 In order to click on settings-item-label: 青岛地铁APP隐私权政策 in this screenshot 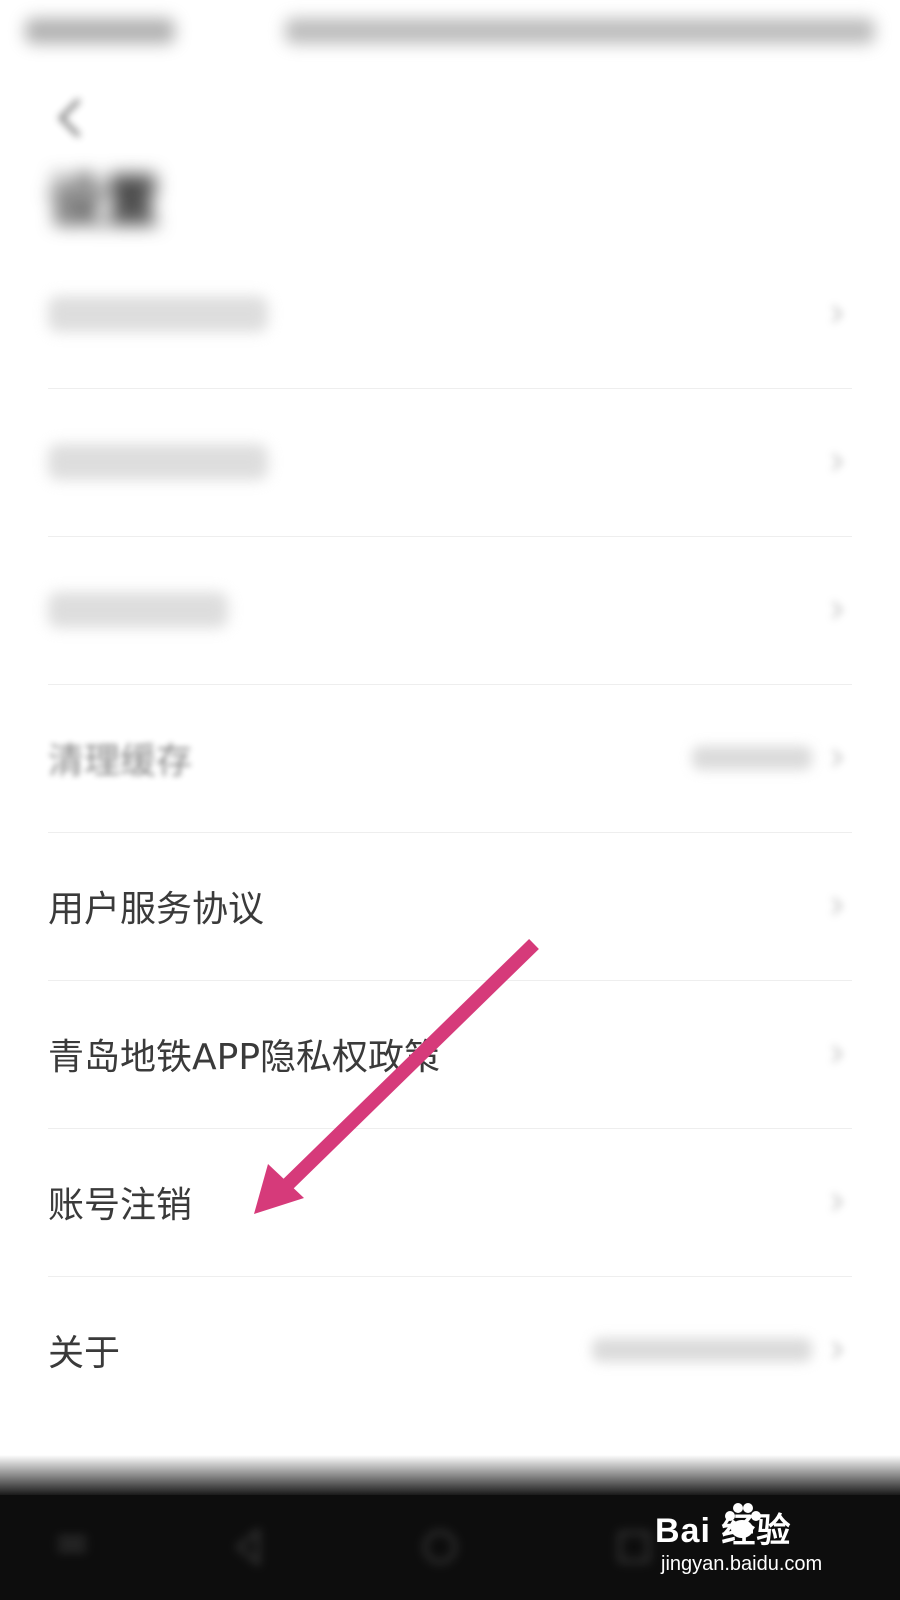, I will do `click(244, 1057)`.